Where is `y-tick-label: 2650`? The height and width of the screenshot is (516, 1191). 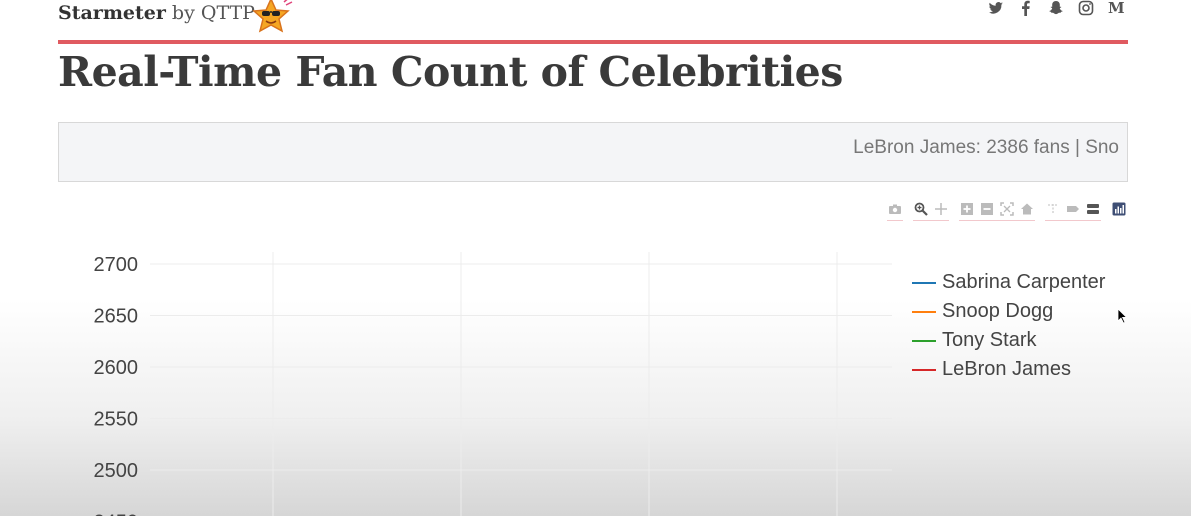 y-tick-label: 2650 is located at coordinates (116, 317).